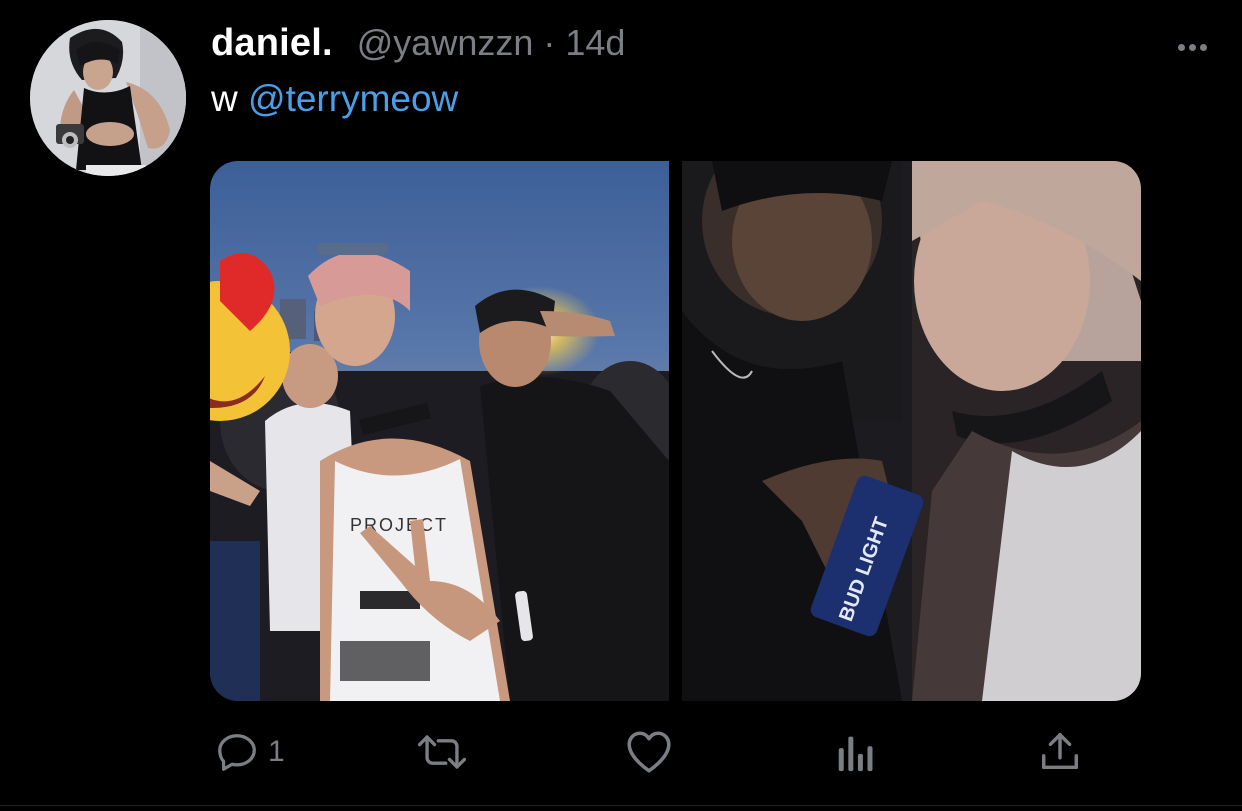 The image size is (1242, 811). I want to click on reply-button: 1, so click(249, 752).